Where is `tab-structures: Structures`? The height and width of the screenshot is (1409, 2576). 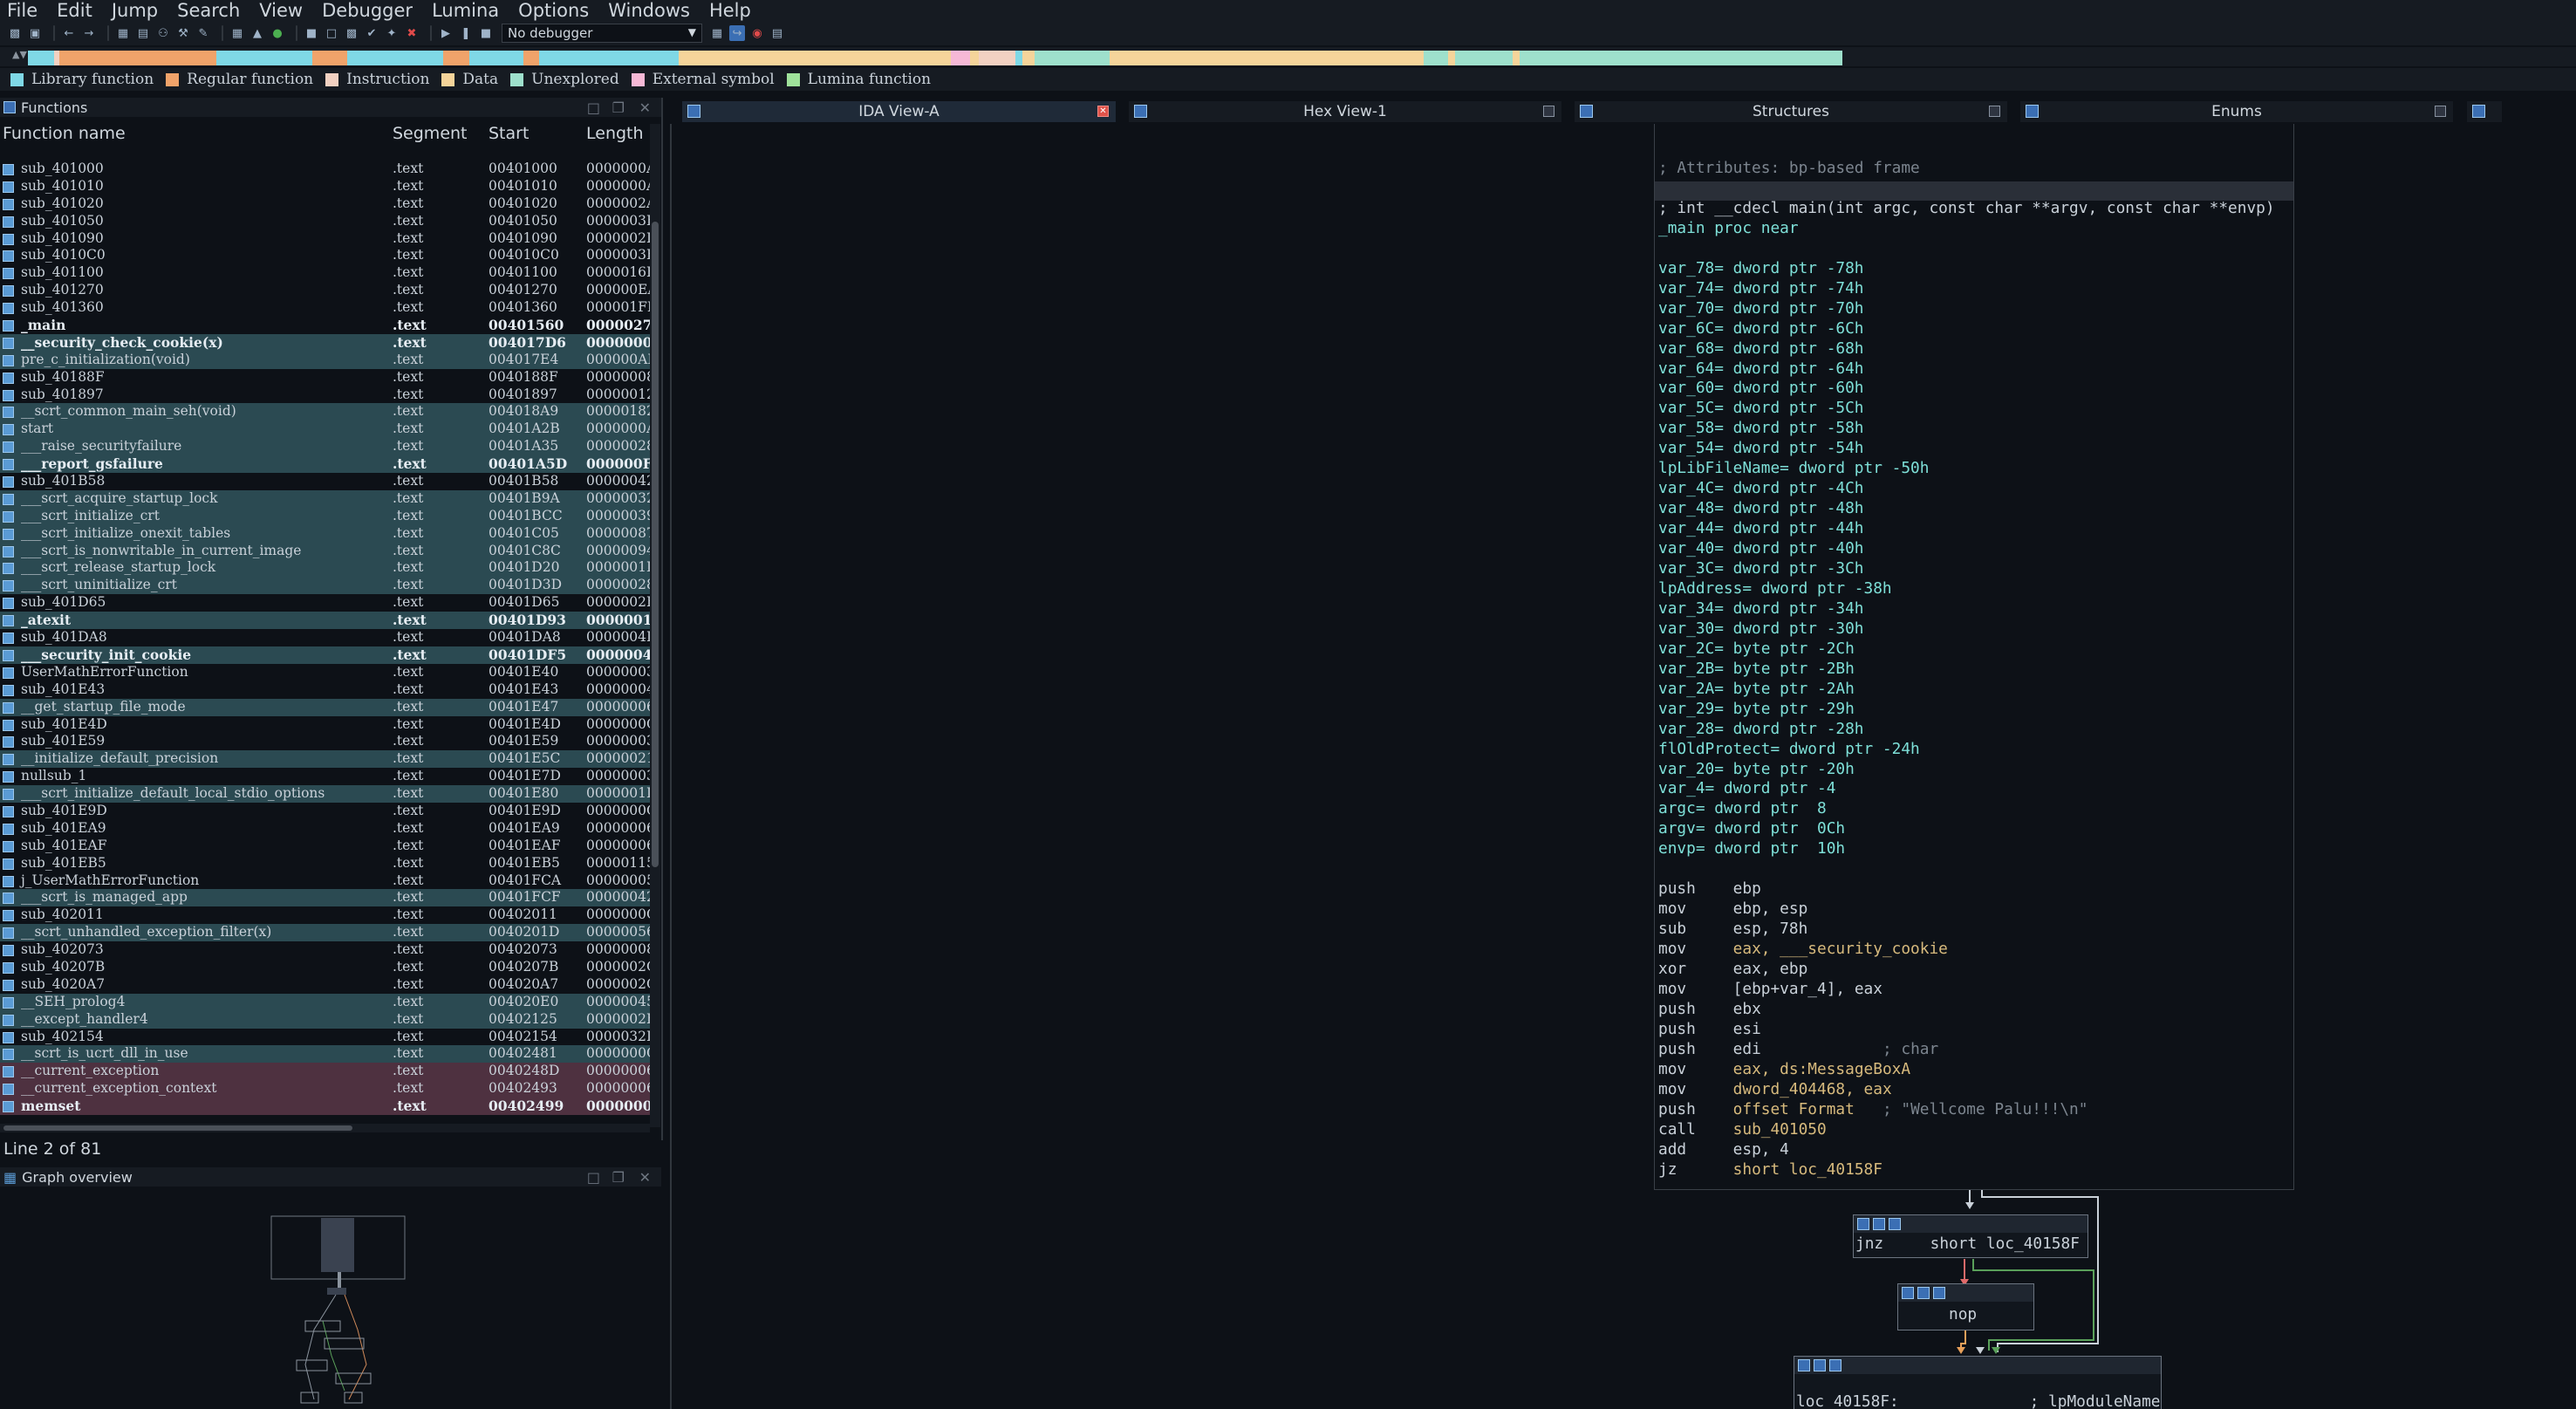
tab-structures: Structures is located at coordinates (1791, 112).